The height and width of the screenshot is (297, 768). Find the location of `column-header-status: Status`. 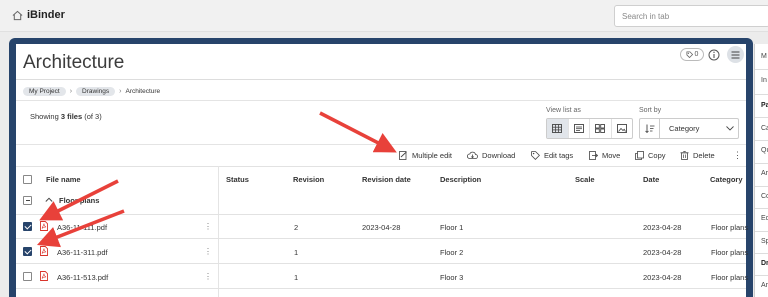

column-header-status: Status is located at coordinates (237, 179).